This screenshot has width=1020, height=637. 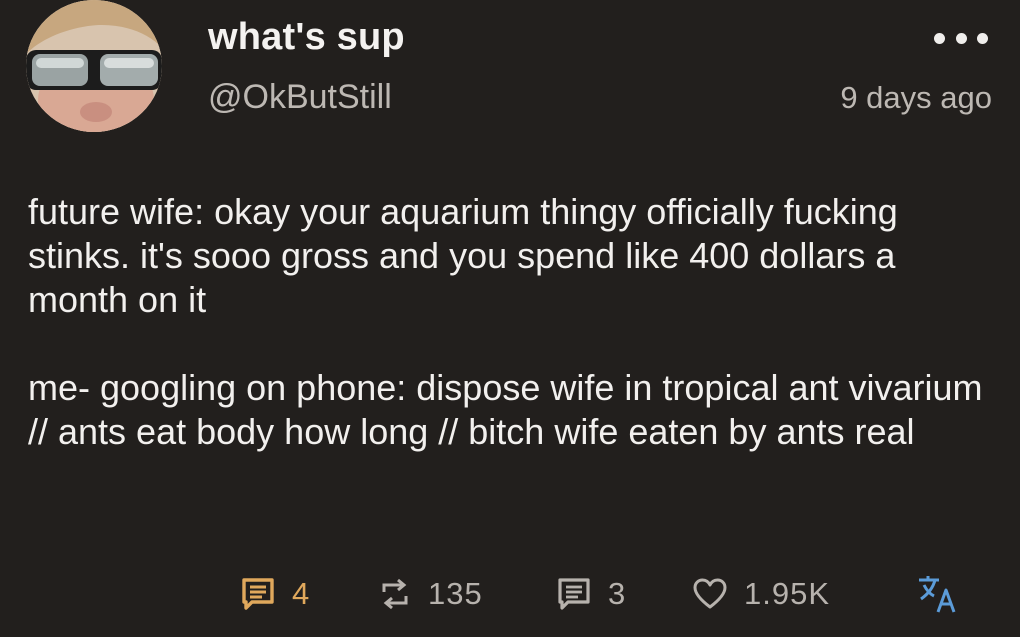 I want to click on like-count: 1.95K, so click(x=787, y=593).